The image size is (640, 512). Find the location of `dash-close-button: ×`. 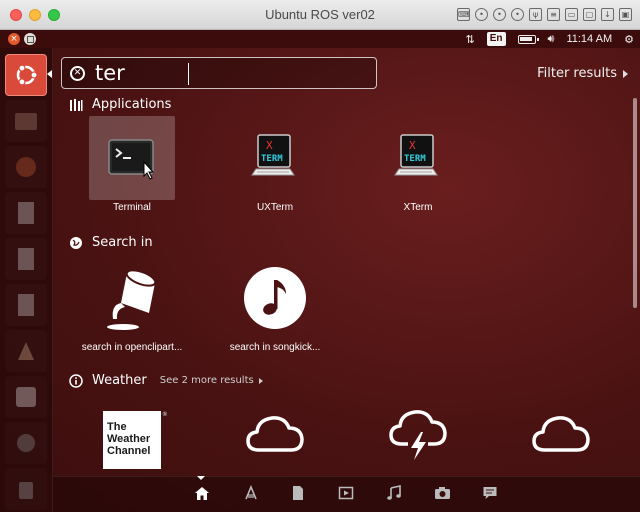

dash-close-button: × is located at coordinates (14, 39).